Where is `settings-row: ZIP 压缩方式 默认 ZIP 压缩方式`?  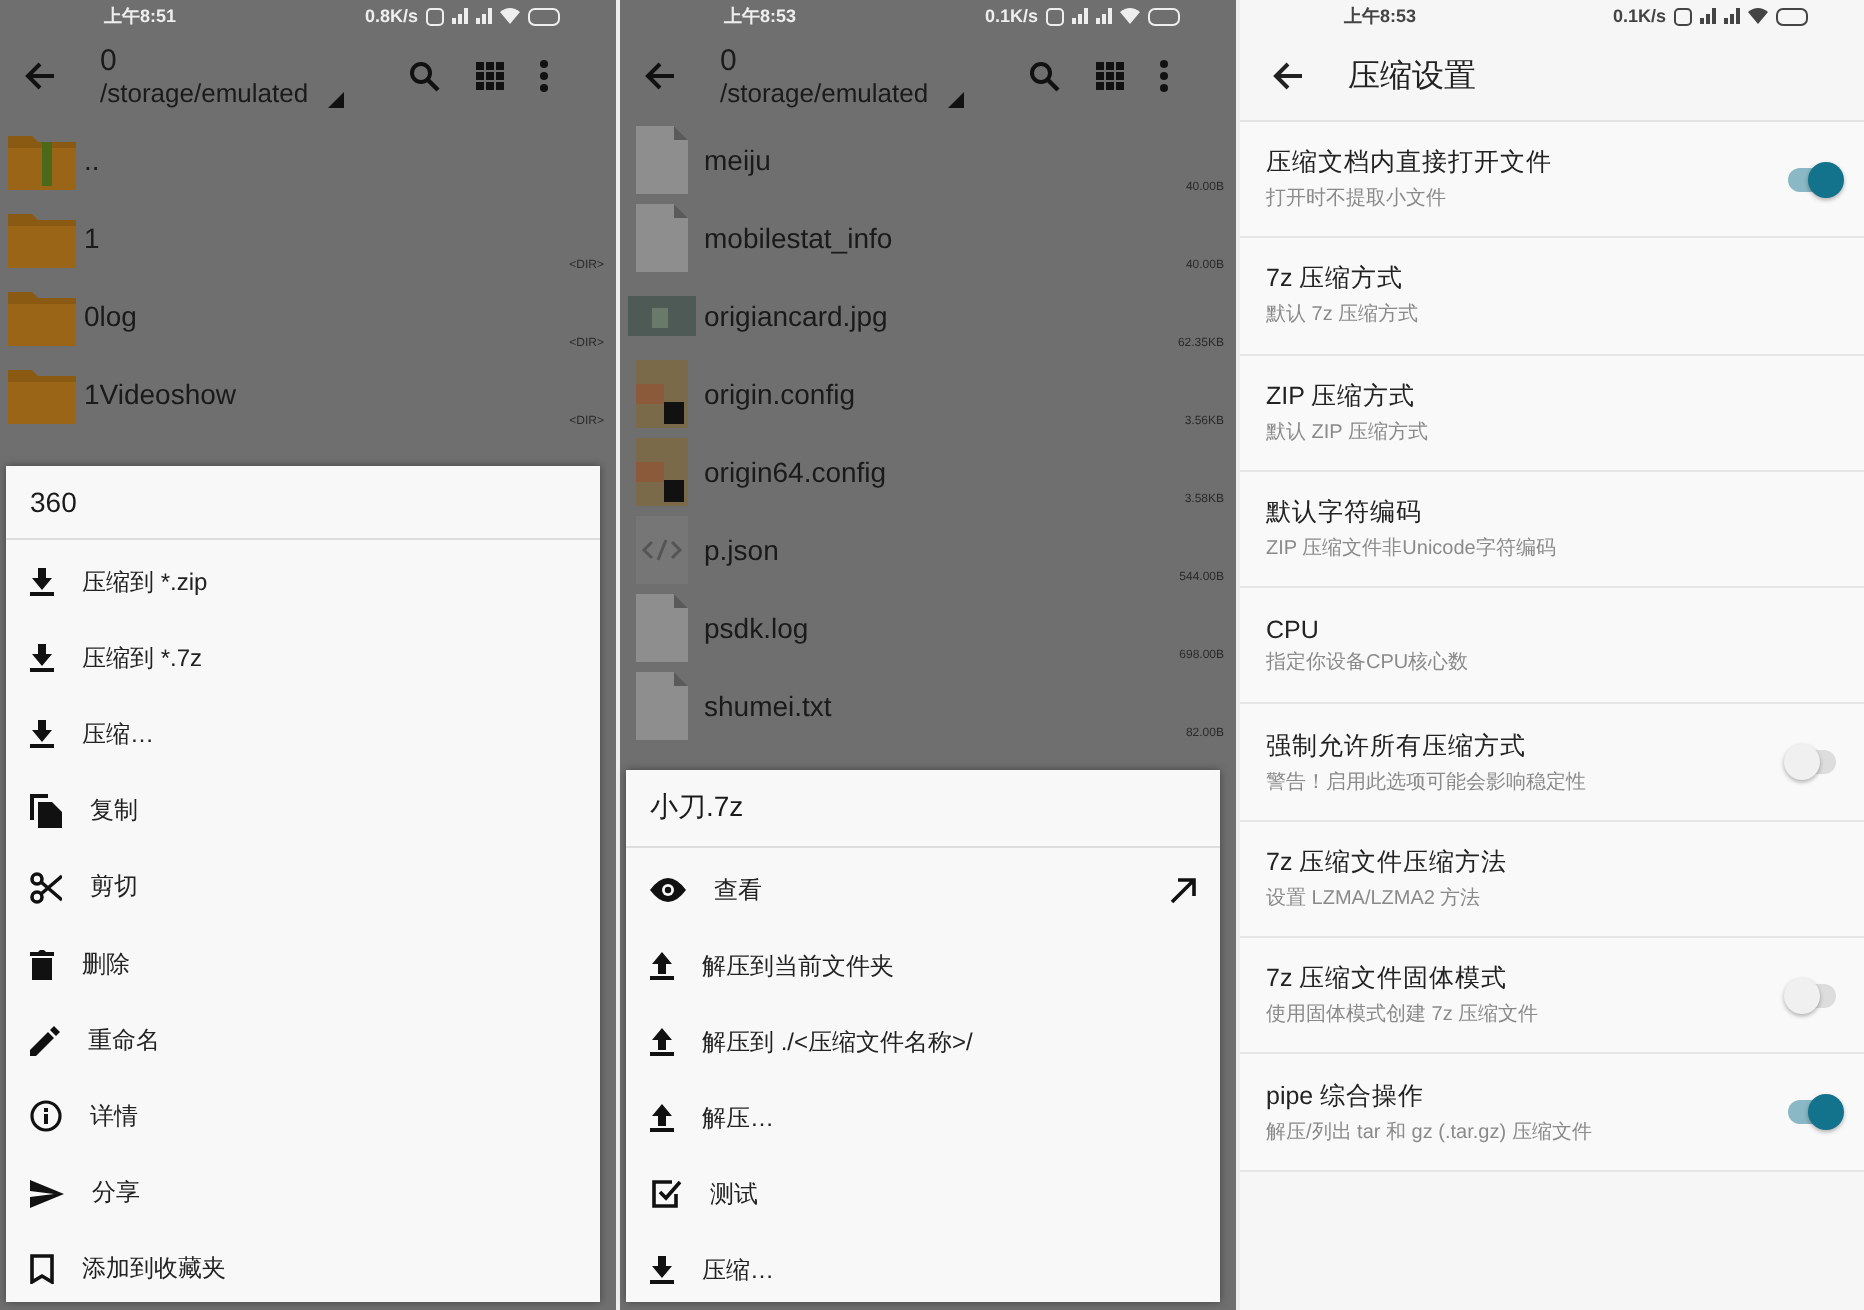
settings-row: ZIP 压缩方式 默认 ZIP 压缩方式 is located at coordinates (1552, 413).